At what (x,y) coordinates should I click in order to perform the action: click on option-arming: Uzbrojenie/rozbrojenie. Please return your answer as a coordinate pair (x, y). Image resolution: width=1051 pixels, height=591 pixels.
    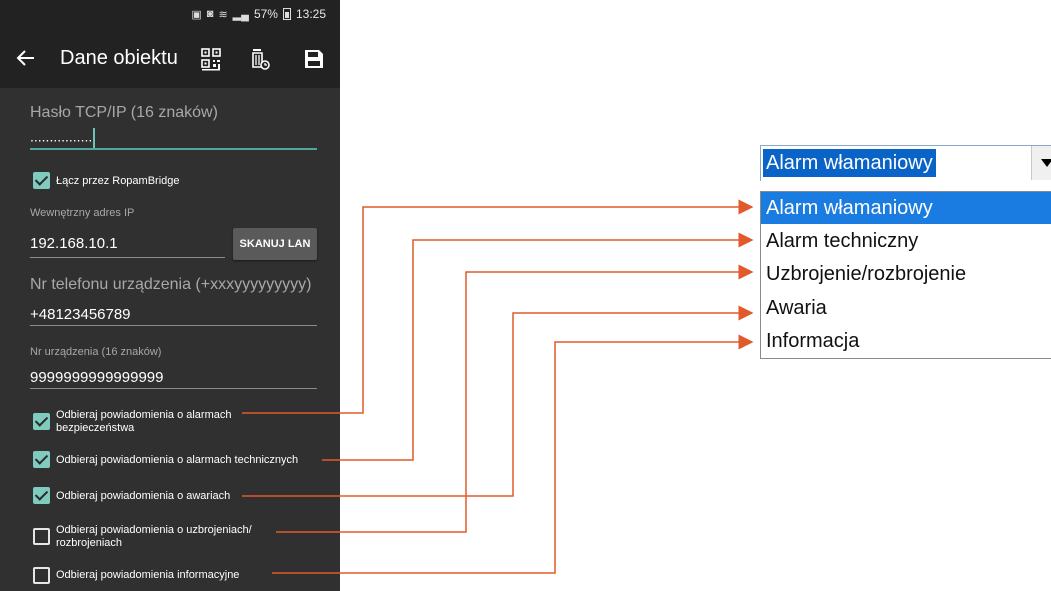
    Looking at the image, I should click on (906, 274).